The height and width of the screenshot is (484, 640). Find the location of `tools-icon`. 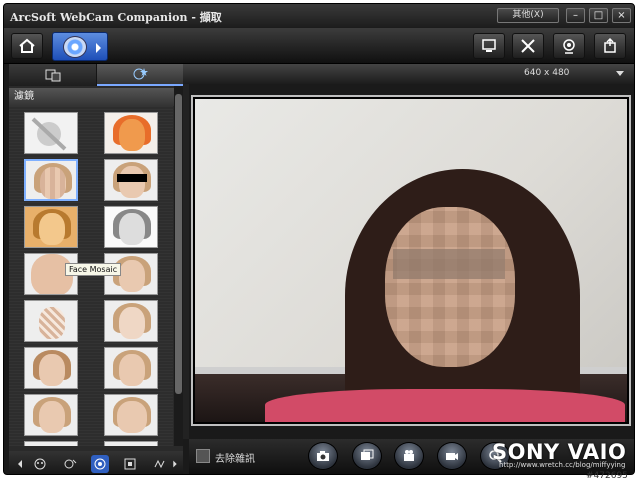

tools-icon is located at coordinates (528, 46).